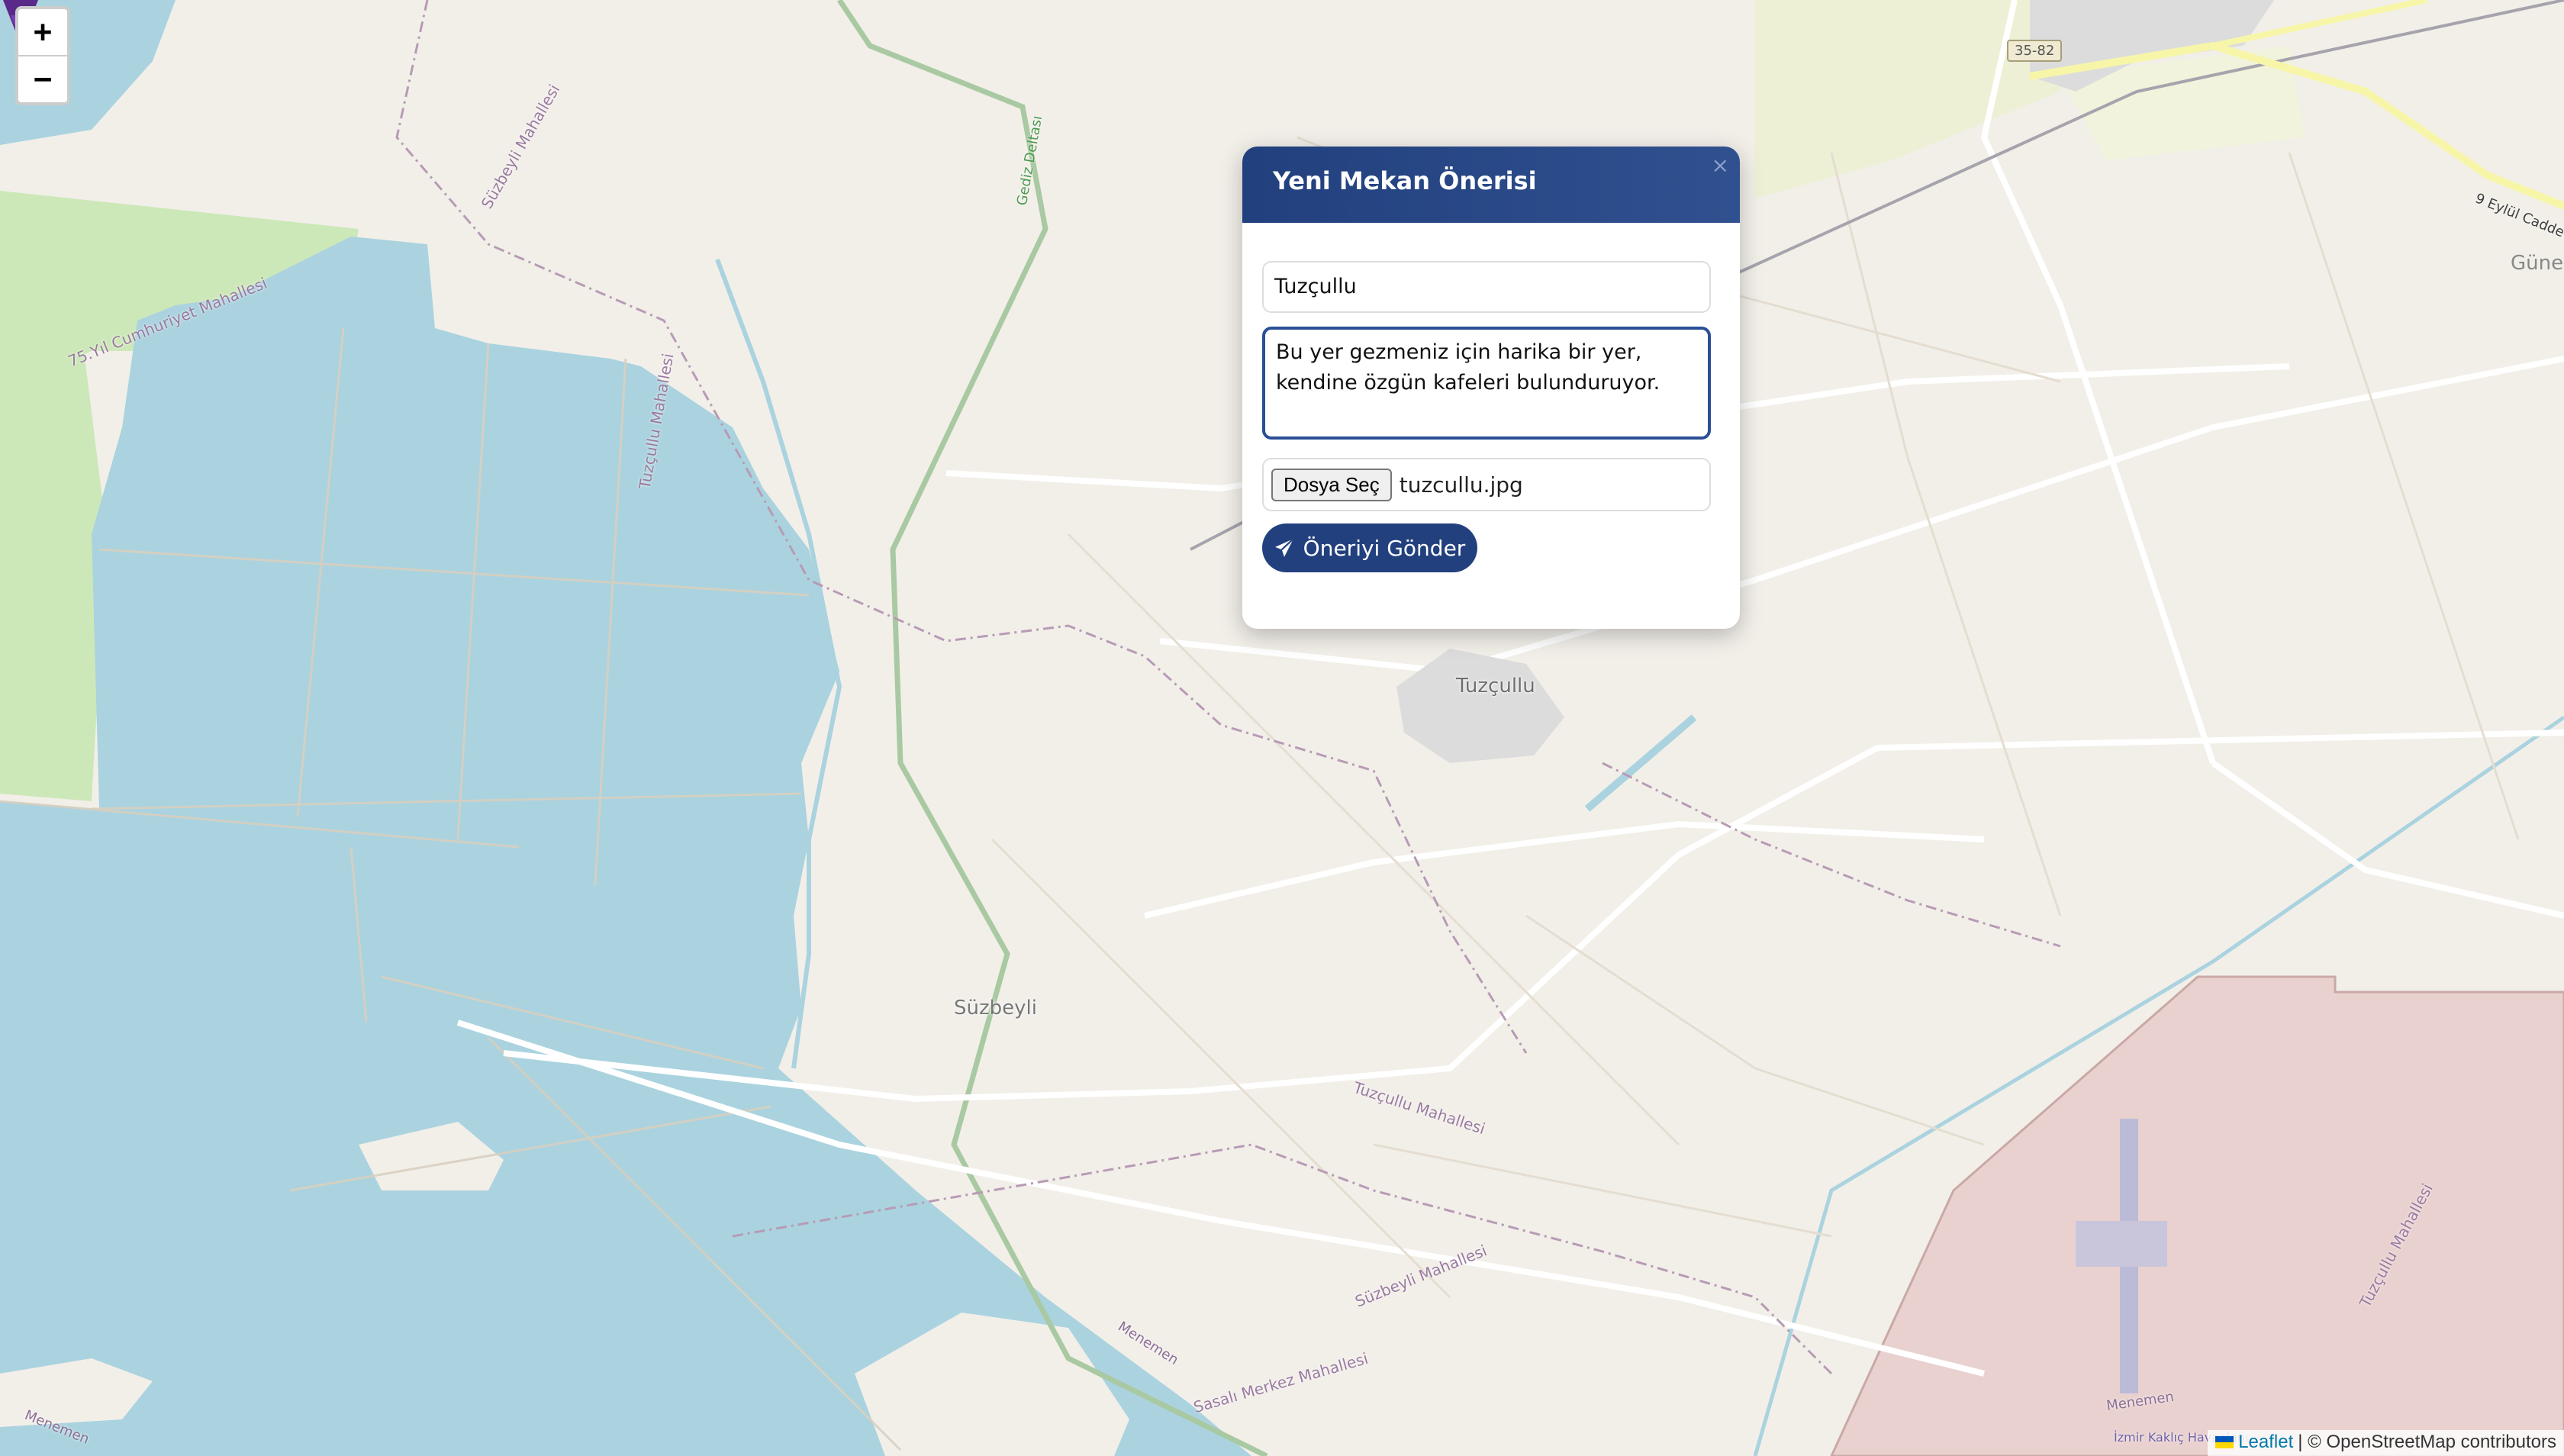 Image resolution: width=2564 pixels, height=1456 pixels. Describe the element at coordinates (1405, 180) in the screenshot. I see `modal-title: Yeni Mekan Önerisi` at that location.